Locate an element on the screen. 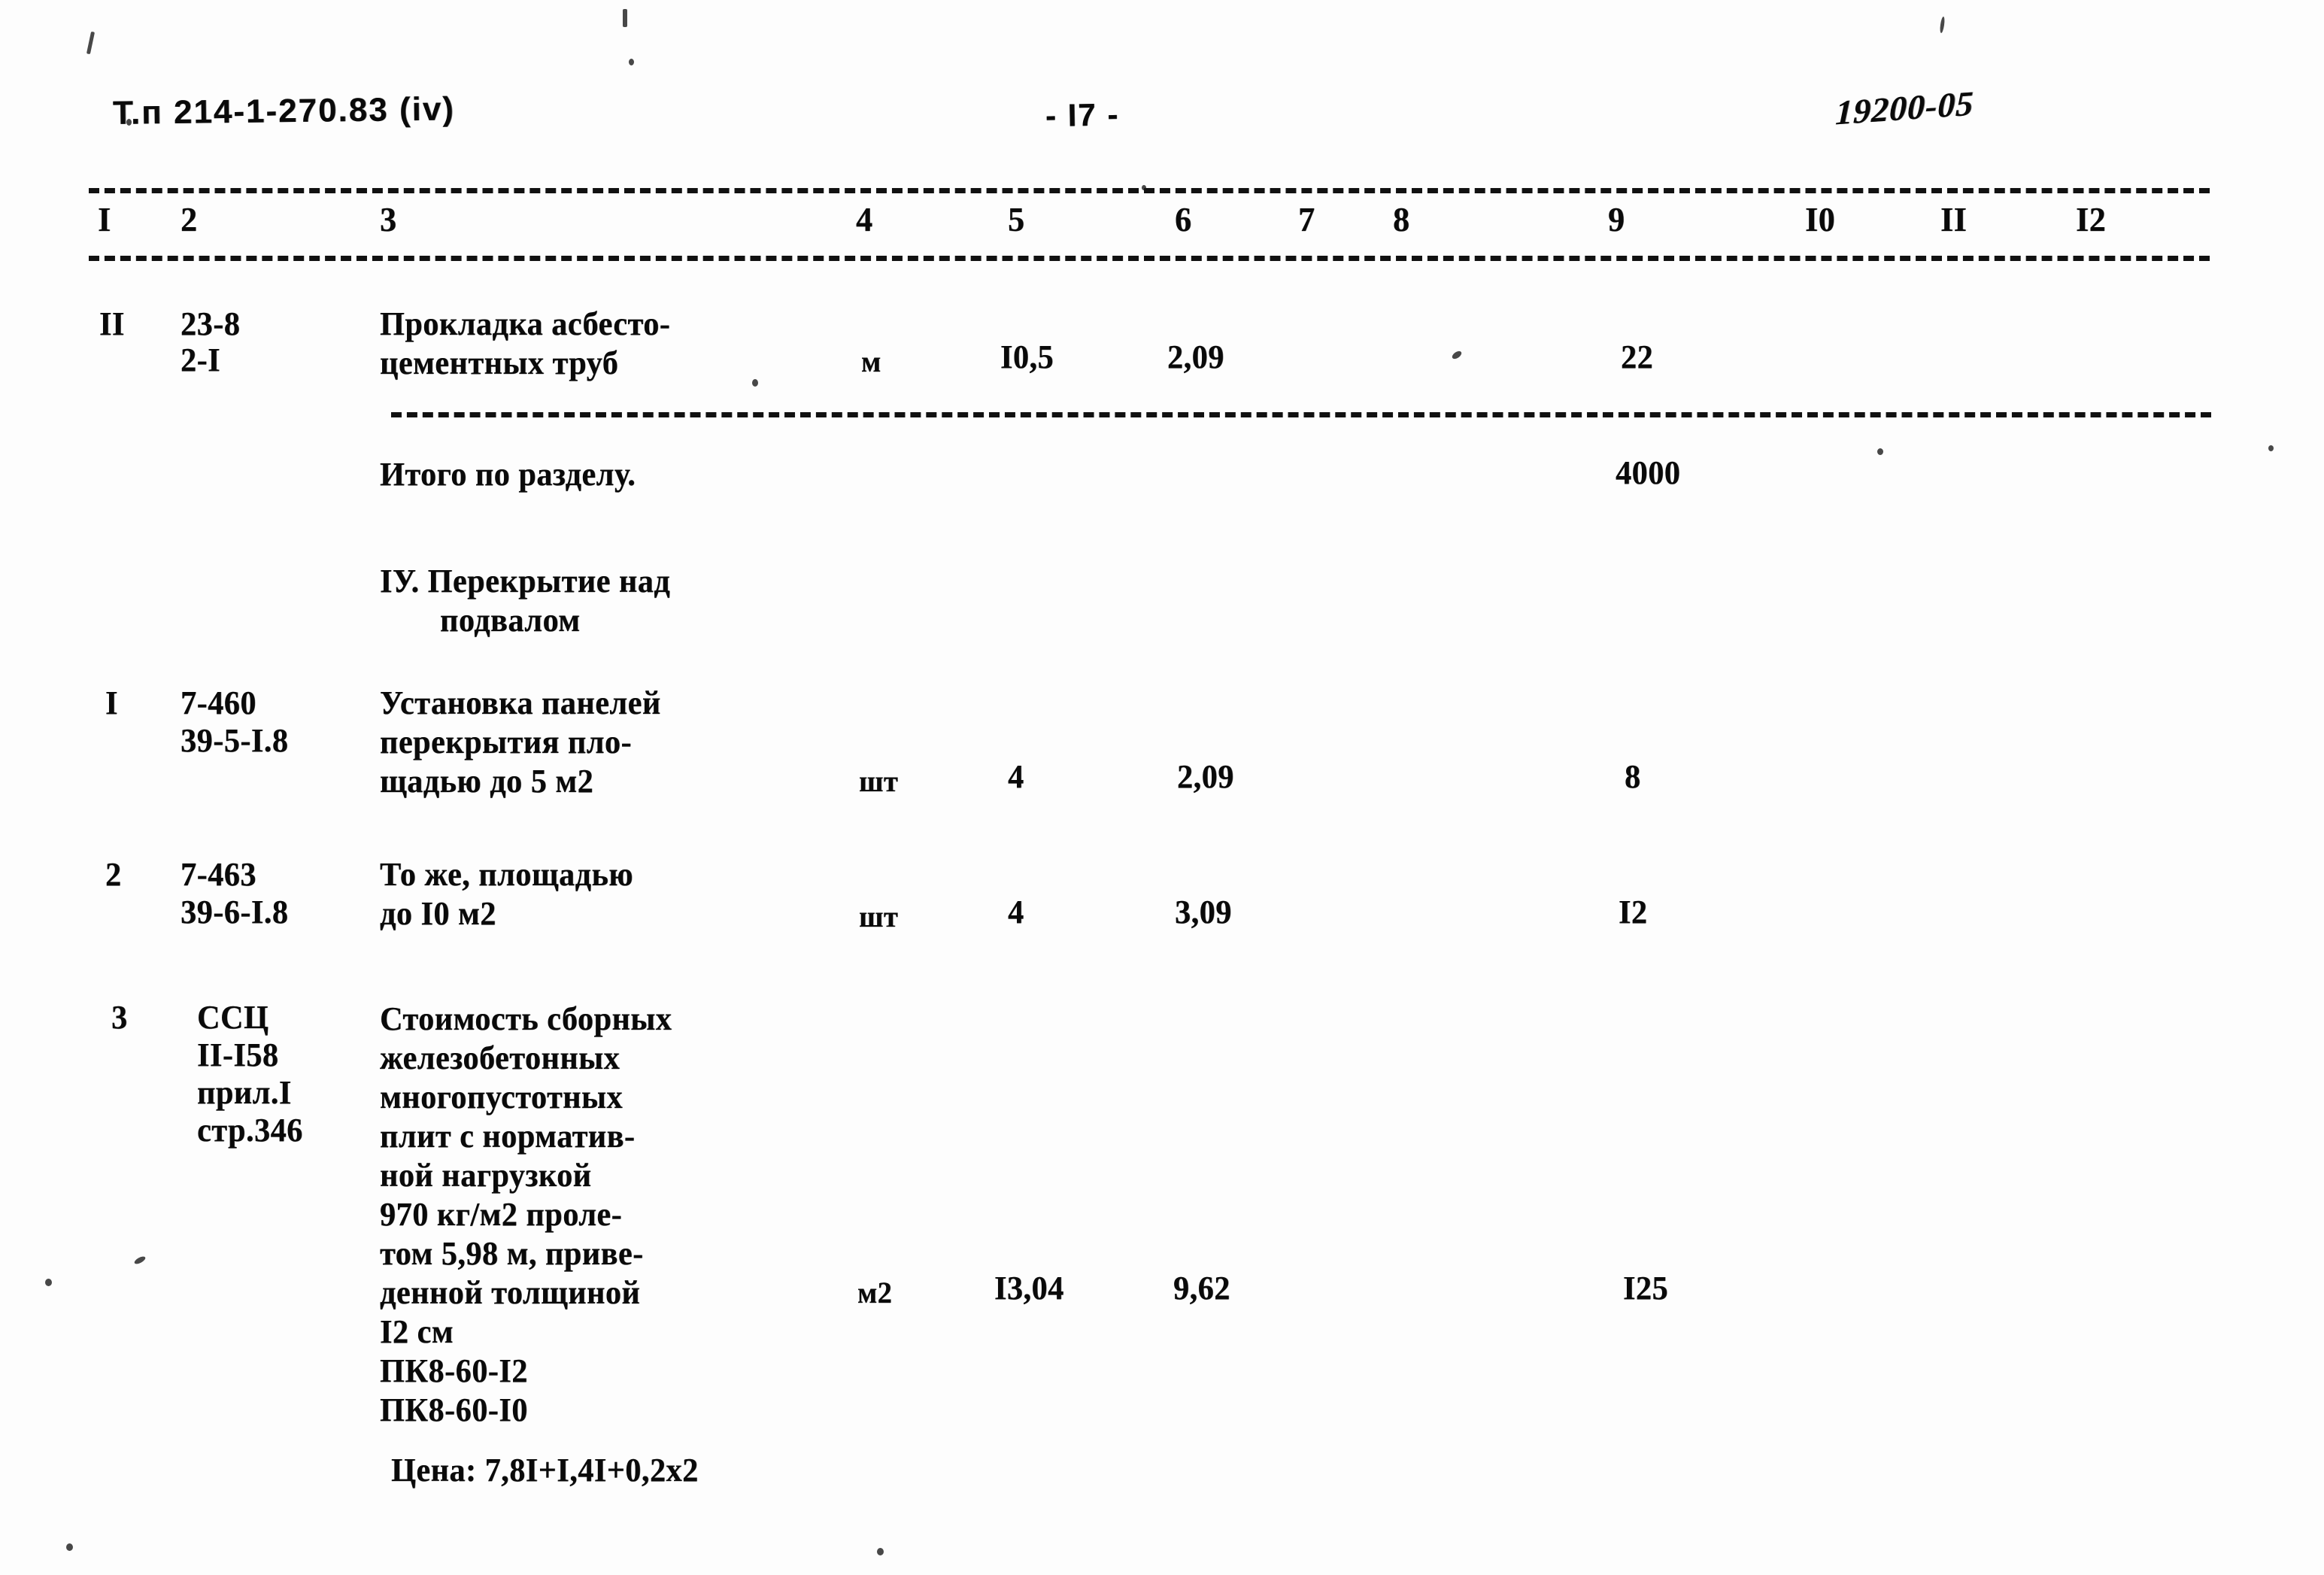 The image size is (2324, 1575). section-heading-line: подвалом is located at coordinates (510, 620).